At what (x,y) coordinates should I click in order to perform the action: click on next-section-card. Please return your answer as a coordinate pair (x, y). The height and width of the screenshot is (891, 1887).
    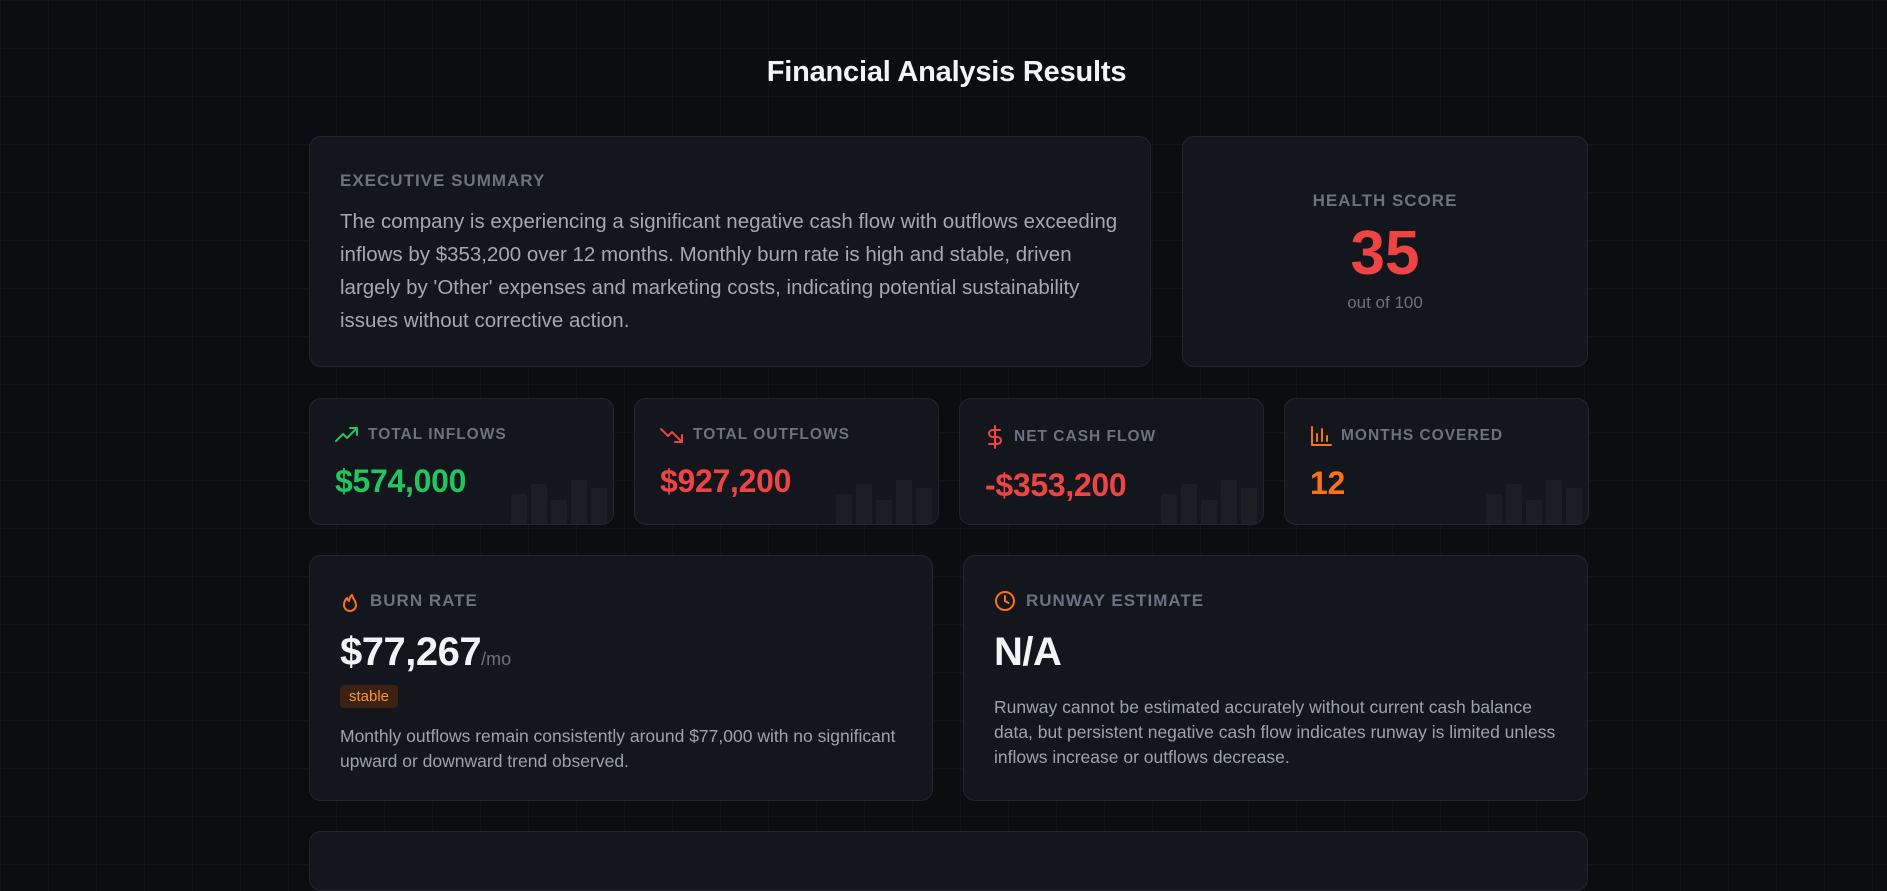
    Looking at the image, I should click on (948, 861).